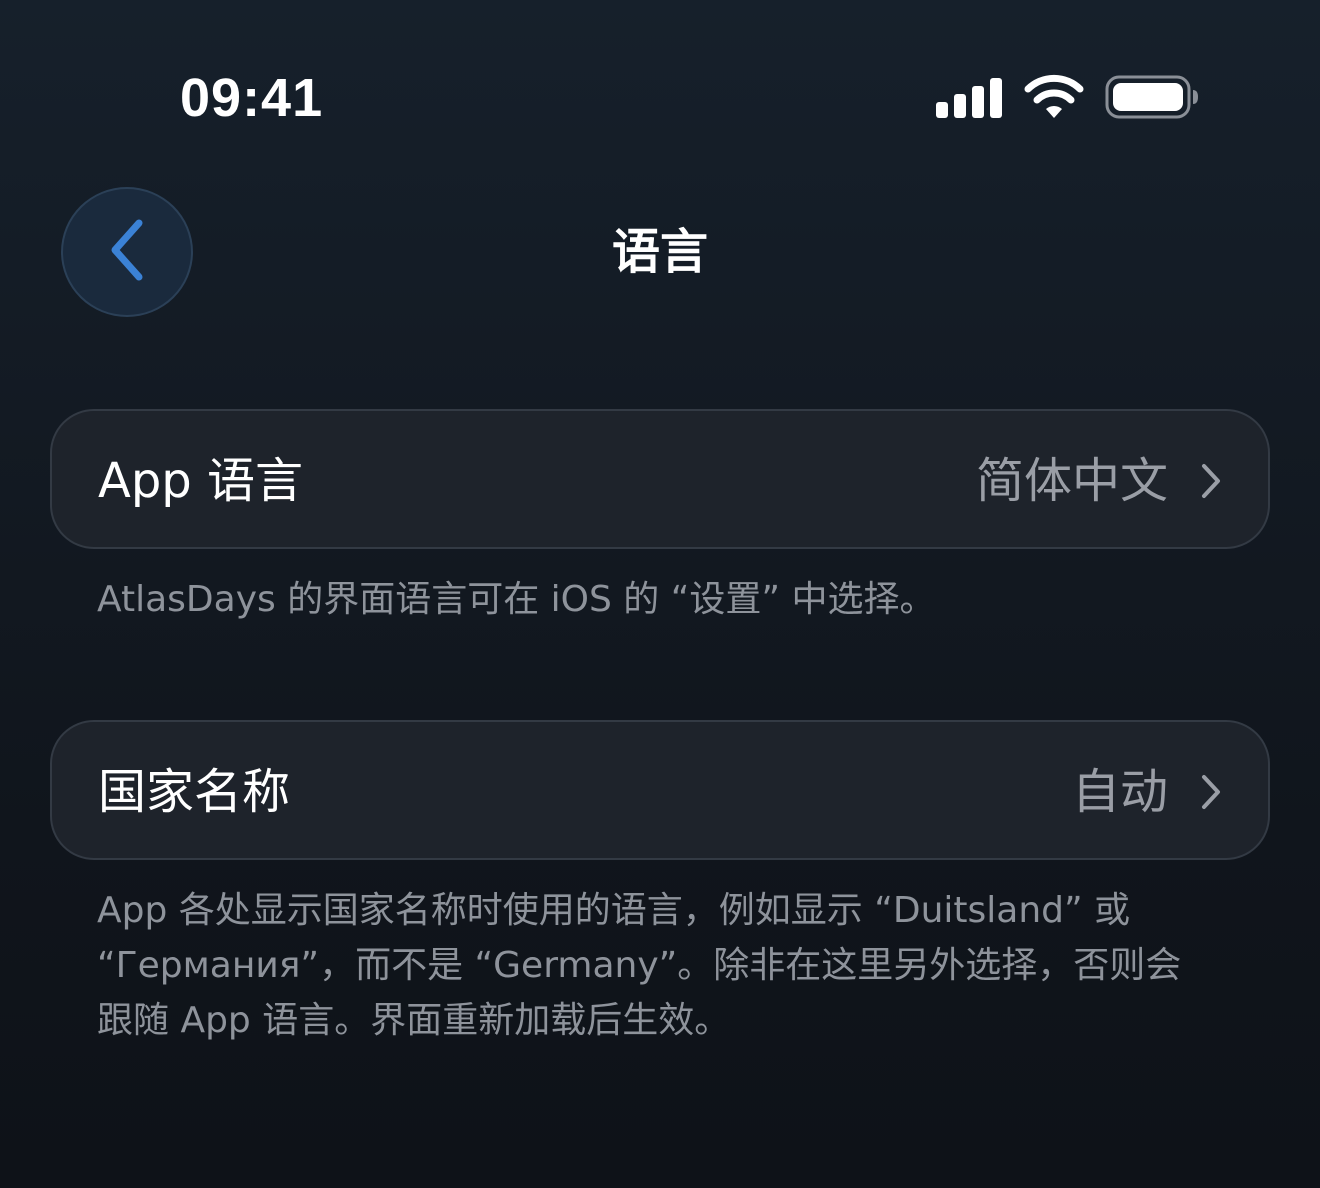 The width and height of the screenshot is (1320, 1188). I want to click on wifi-icon, so click(1054, 99).